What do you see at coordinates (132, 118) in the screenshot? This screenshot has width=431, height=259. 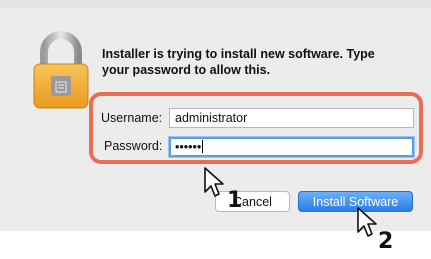 I see `username-label: Username:` at bounding box center [132, 118].